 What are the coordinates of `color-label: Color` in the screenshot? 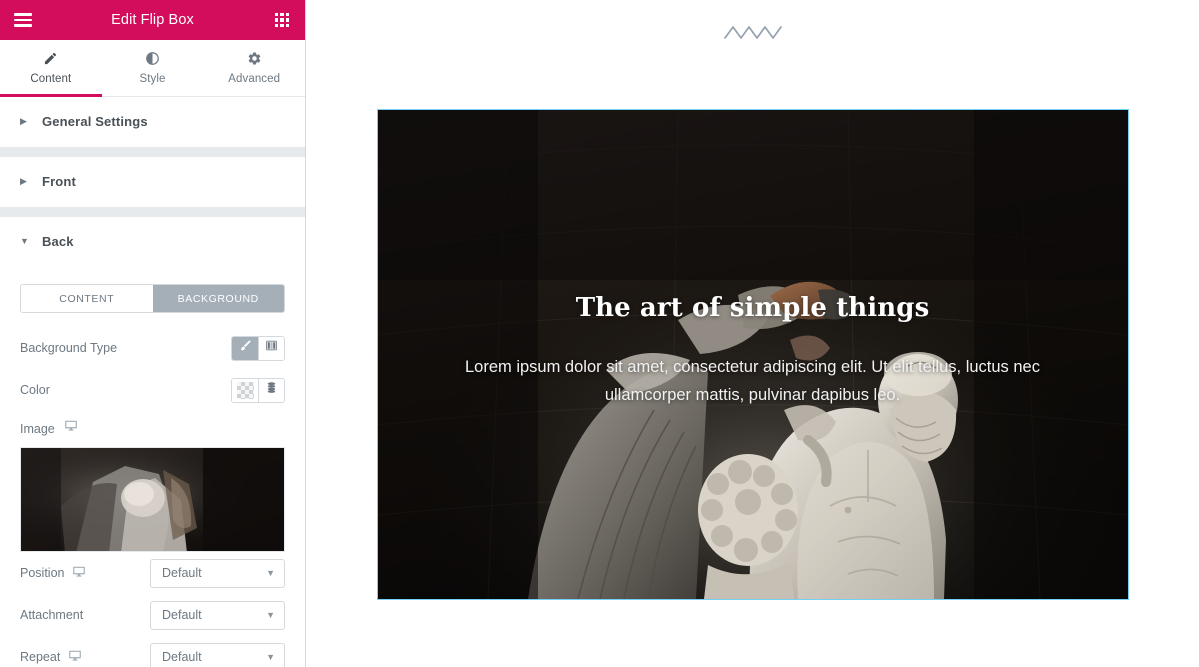 It's located at (35, 390).